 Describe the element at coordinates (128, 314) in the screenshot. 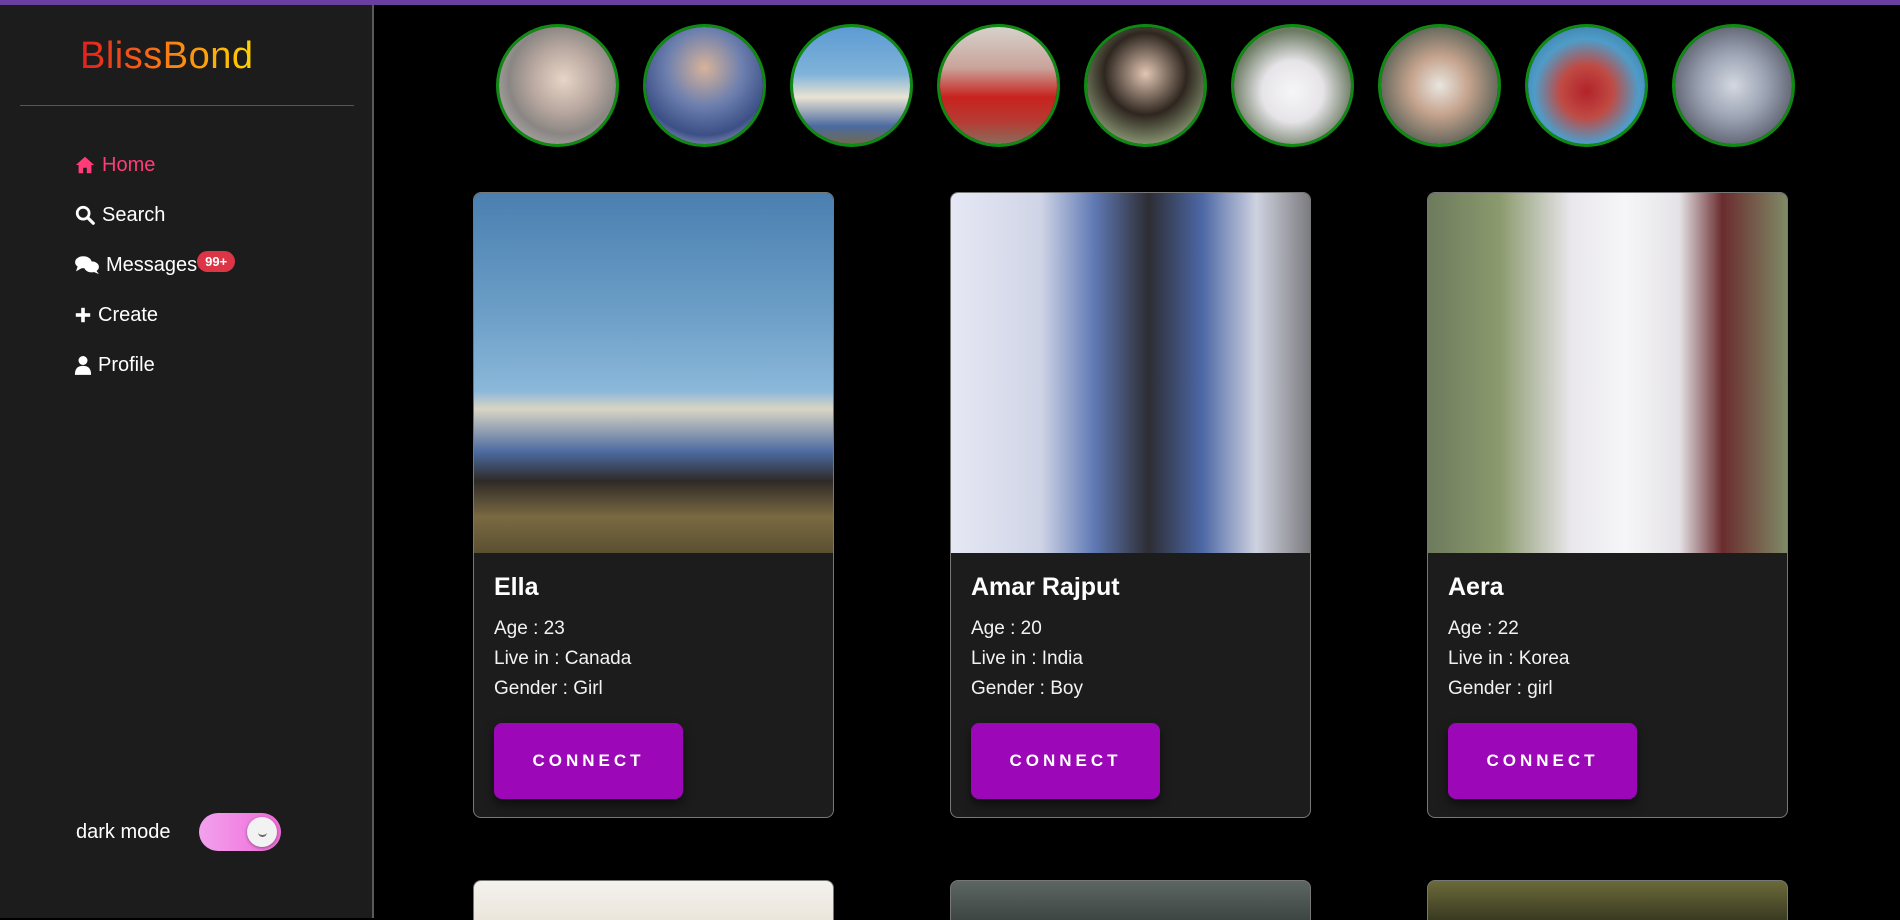

I see `sidebar-item-label: Create` at that location.